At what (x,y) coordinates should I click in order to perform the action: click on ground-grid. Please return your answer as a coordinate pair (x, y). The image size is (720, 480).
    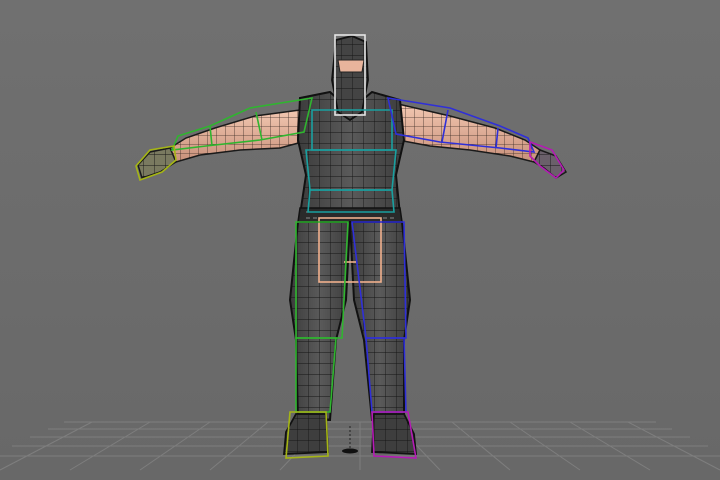
    Looking at the image, I should click on (360, 446).